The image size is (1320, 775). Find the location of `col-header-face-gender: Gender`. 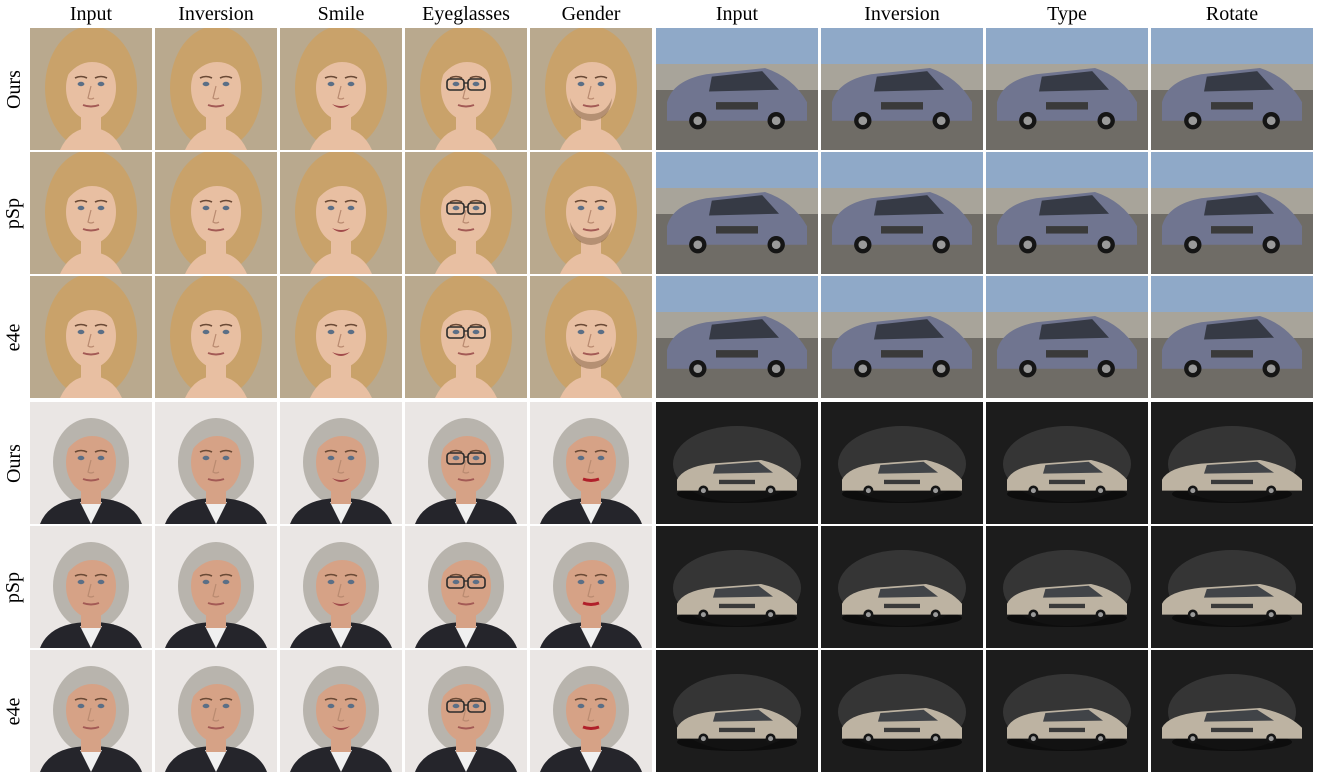

col-header-face-gender: Gender is located at coordinates (591, 14).